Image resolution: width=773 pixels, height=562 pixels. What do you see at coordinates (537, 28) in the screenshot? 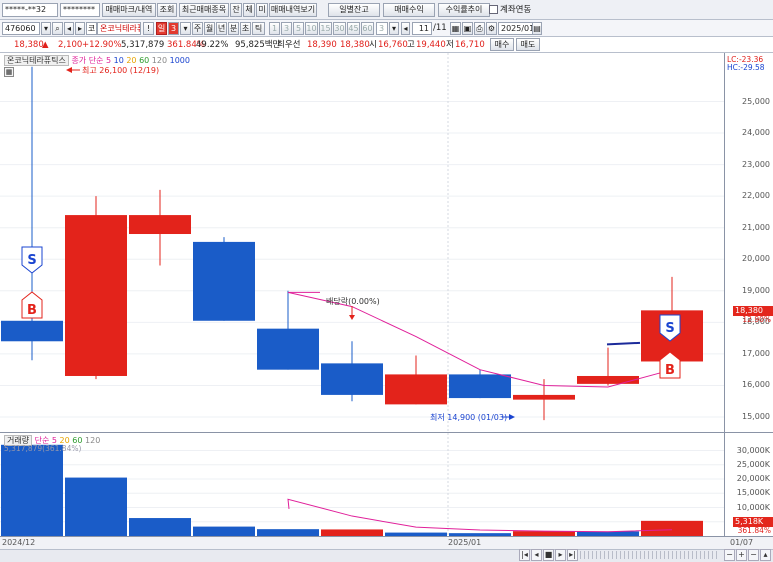
I see `calendar-icon: ▤` at bounding box center [537, 28].